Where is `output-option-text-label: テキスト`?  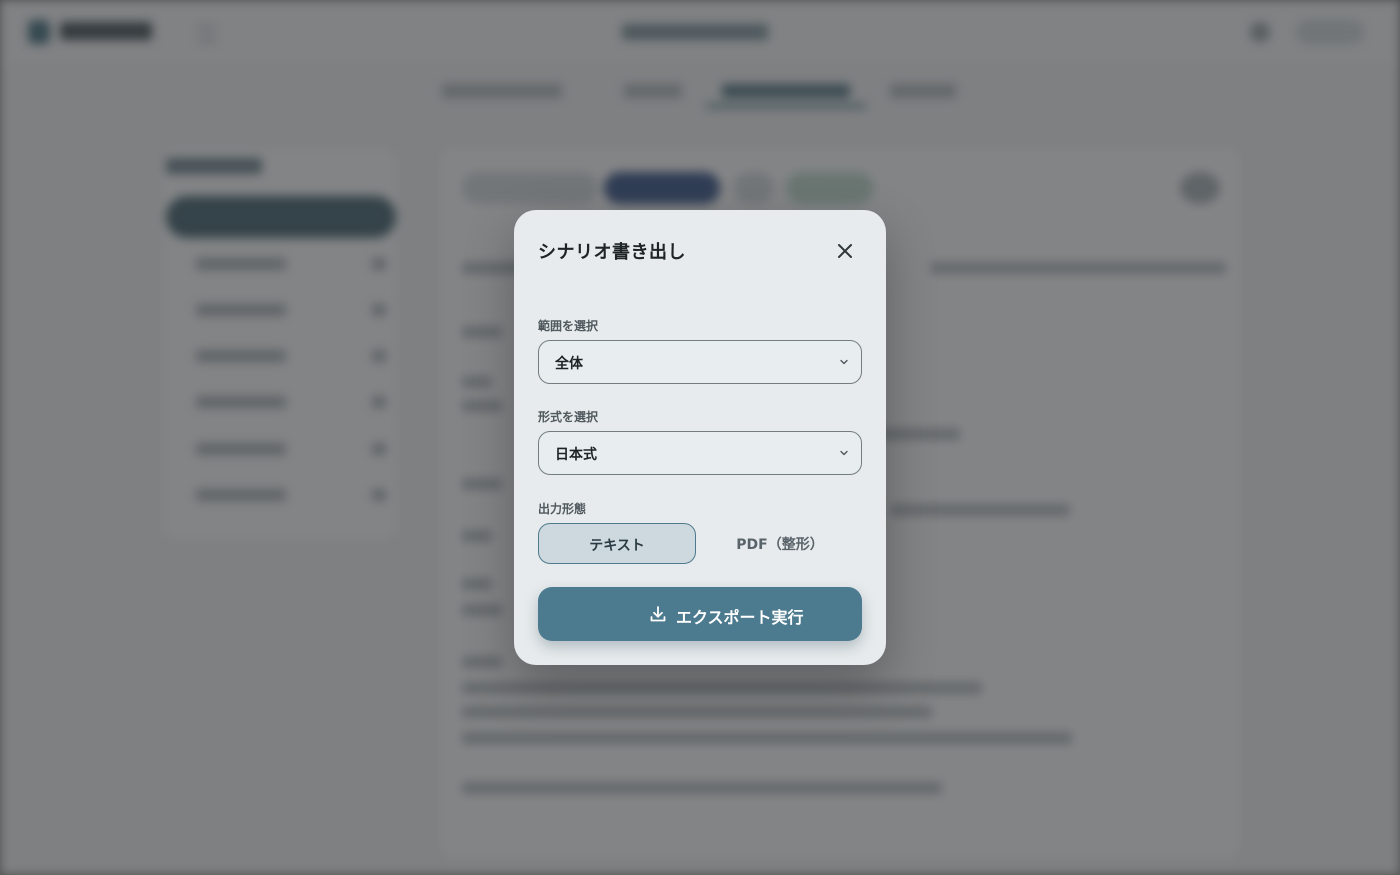
output-option-text-label: テキスト is located at coordinates (617, 546).